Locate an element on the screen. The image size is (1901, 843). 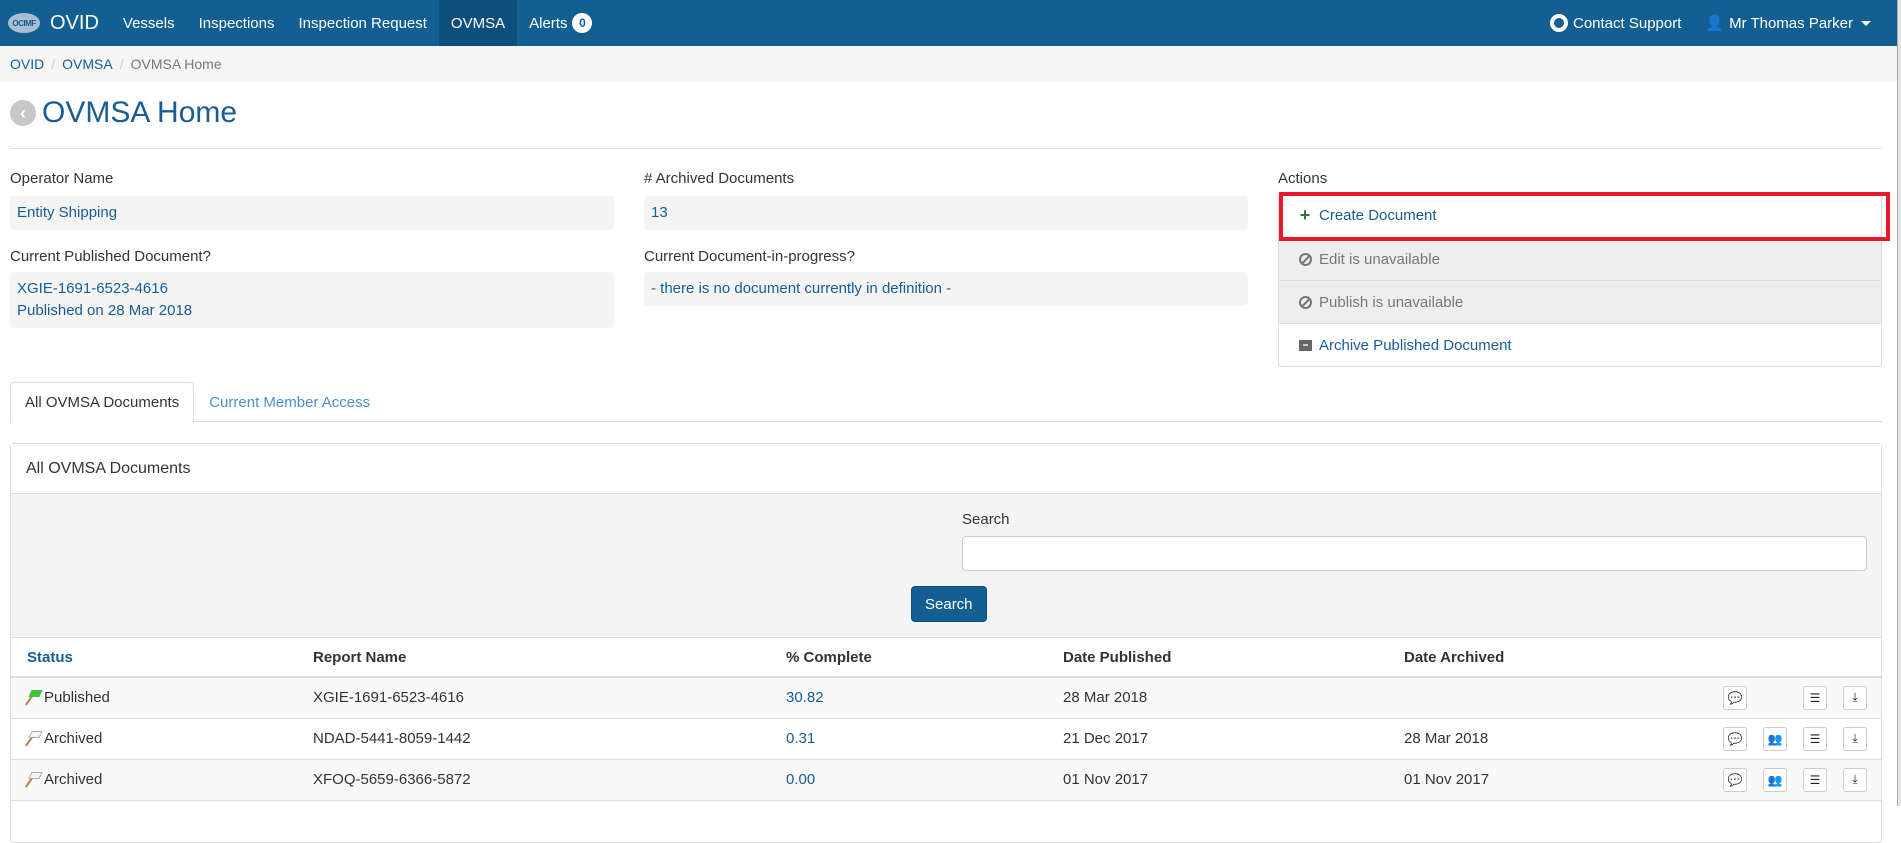
brand-name: OVID is located at coordinates (74, 22).